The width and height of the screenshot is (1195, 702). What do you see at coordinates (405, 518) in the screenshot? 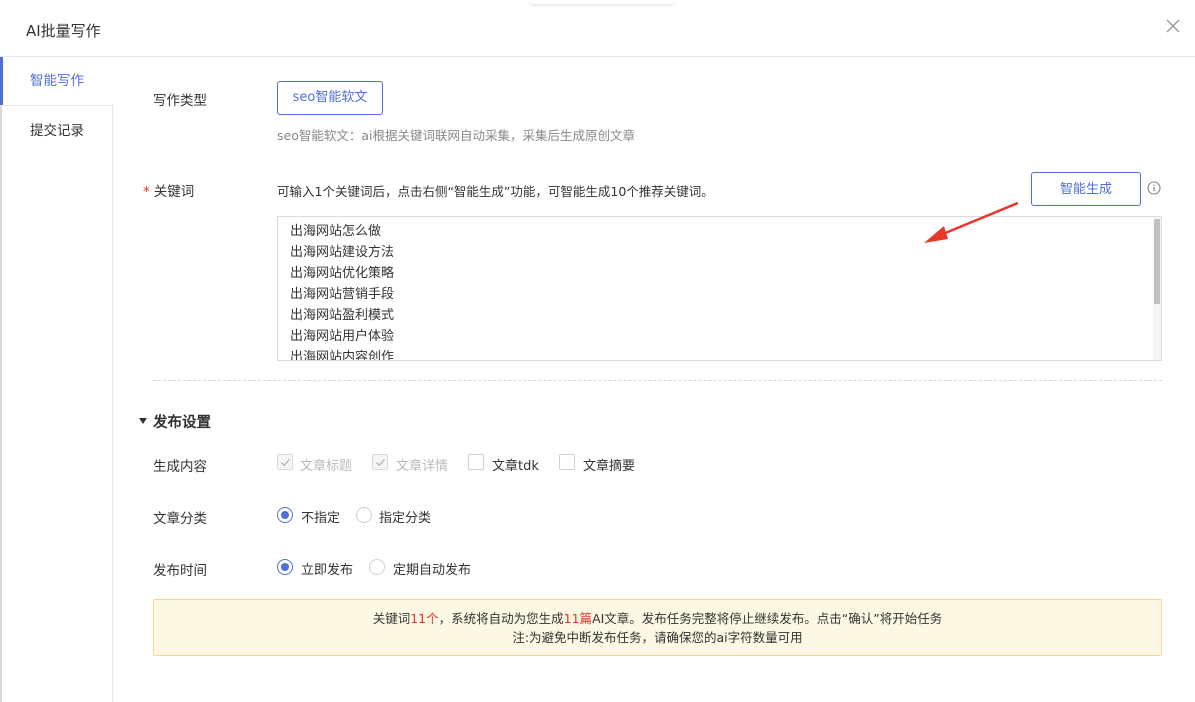
I see `radio-label: 指定分类` at bounding box center [405, 518].